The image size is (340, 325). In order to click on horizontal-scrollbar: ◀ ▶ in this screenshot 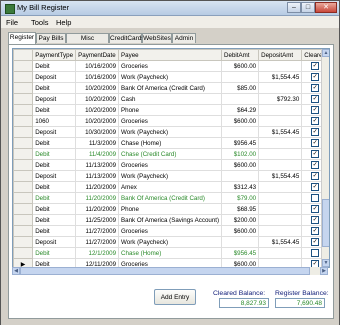, I will do `click(170, 271)`.